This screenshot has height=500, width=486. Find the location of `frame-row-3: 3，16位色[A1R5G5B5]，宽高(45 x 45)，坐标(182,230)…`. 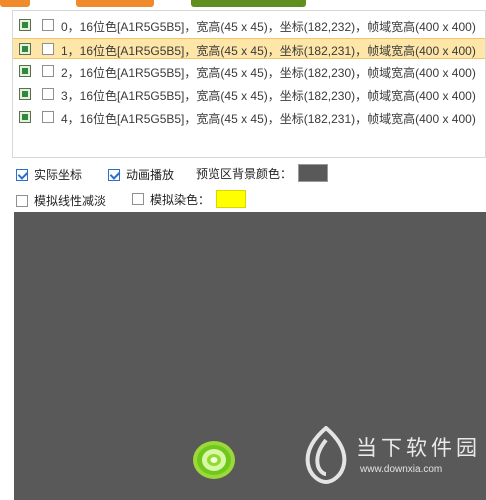

frame-row-3: 3，16位色[A1R5G5B5]，宽高(45 x 45)，坐标(182,230)… is located at coordinates (249, 94).